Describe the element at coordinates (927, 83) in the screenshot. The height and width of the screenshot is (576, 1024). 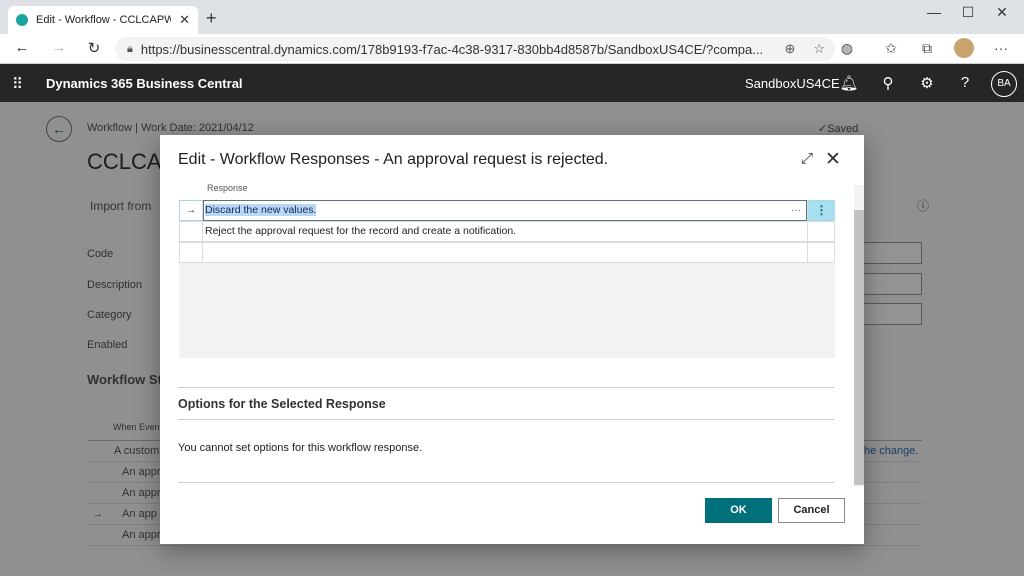
I see `settings-gear-icon: ⚙` at that location.